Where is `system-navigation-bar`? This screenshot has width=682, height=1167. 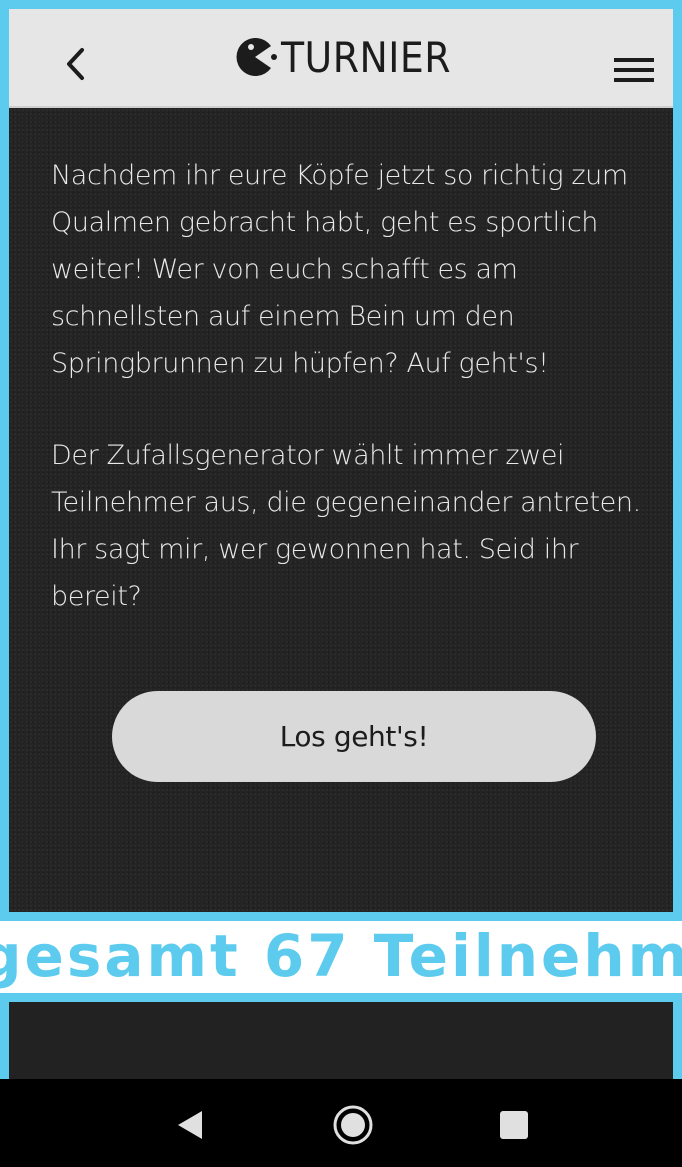
system-navigation-bar is located at coordinates (341, 1123).